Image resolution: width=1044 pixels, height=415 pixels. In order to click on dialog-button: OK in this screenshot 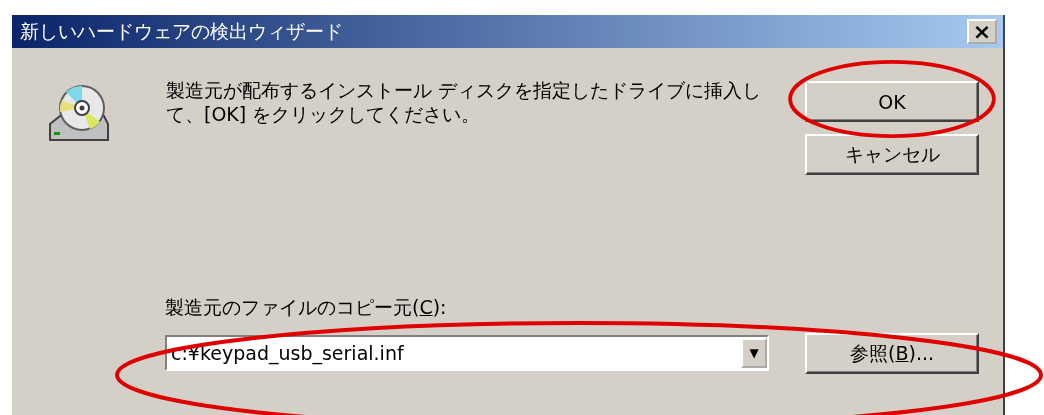, I will do `click(892, 101)`.